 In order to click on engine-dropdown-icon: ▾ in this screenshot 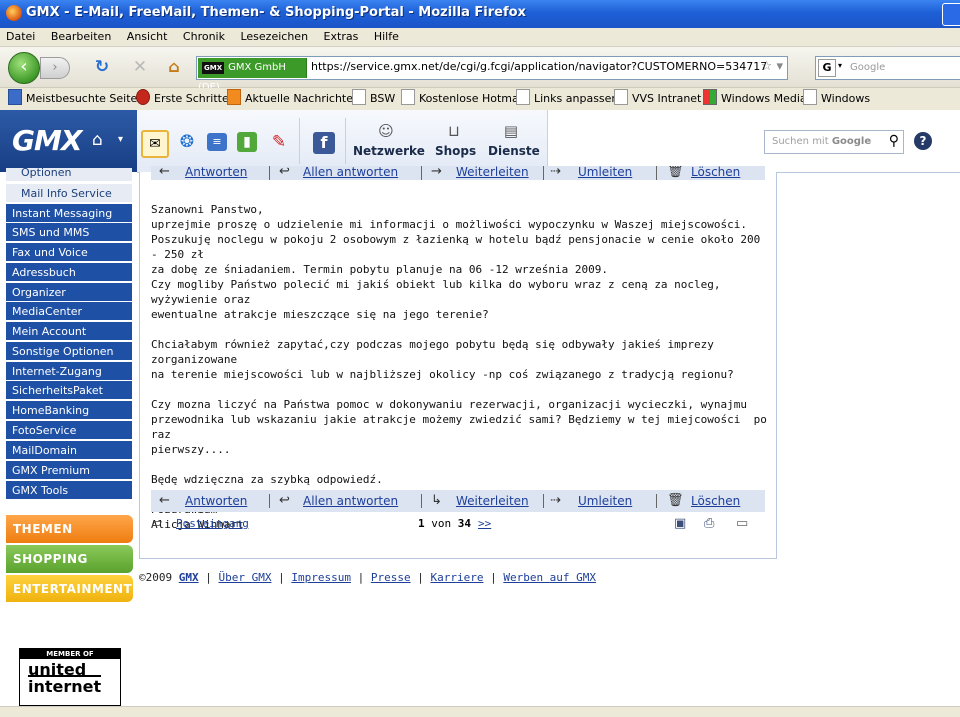, I will do `click(840, 65)`.